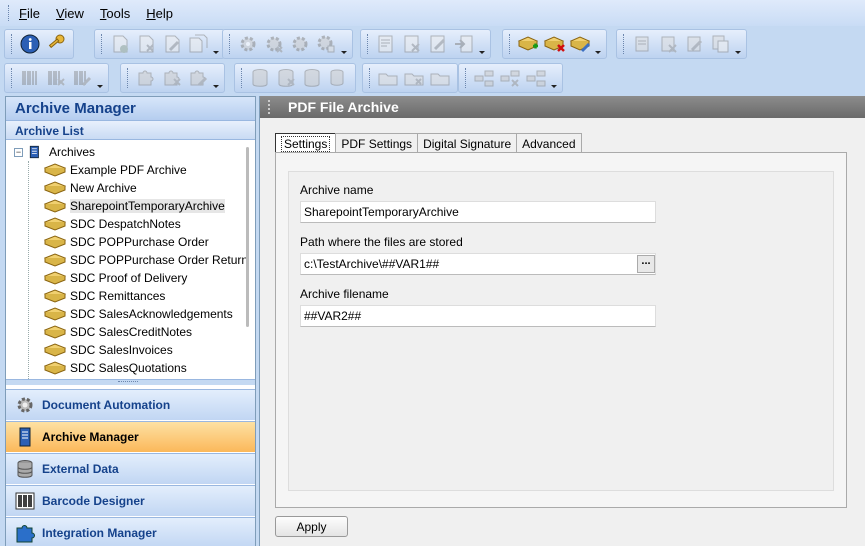 The height and width of the screenshot is (546, 865). What do you see at coordinates (536, 78) in the screenshot?
I see `edit-connection-button` at bounding box center [536, 78].